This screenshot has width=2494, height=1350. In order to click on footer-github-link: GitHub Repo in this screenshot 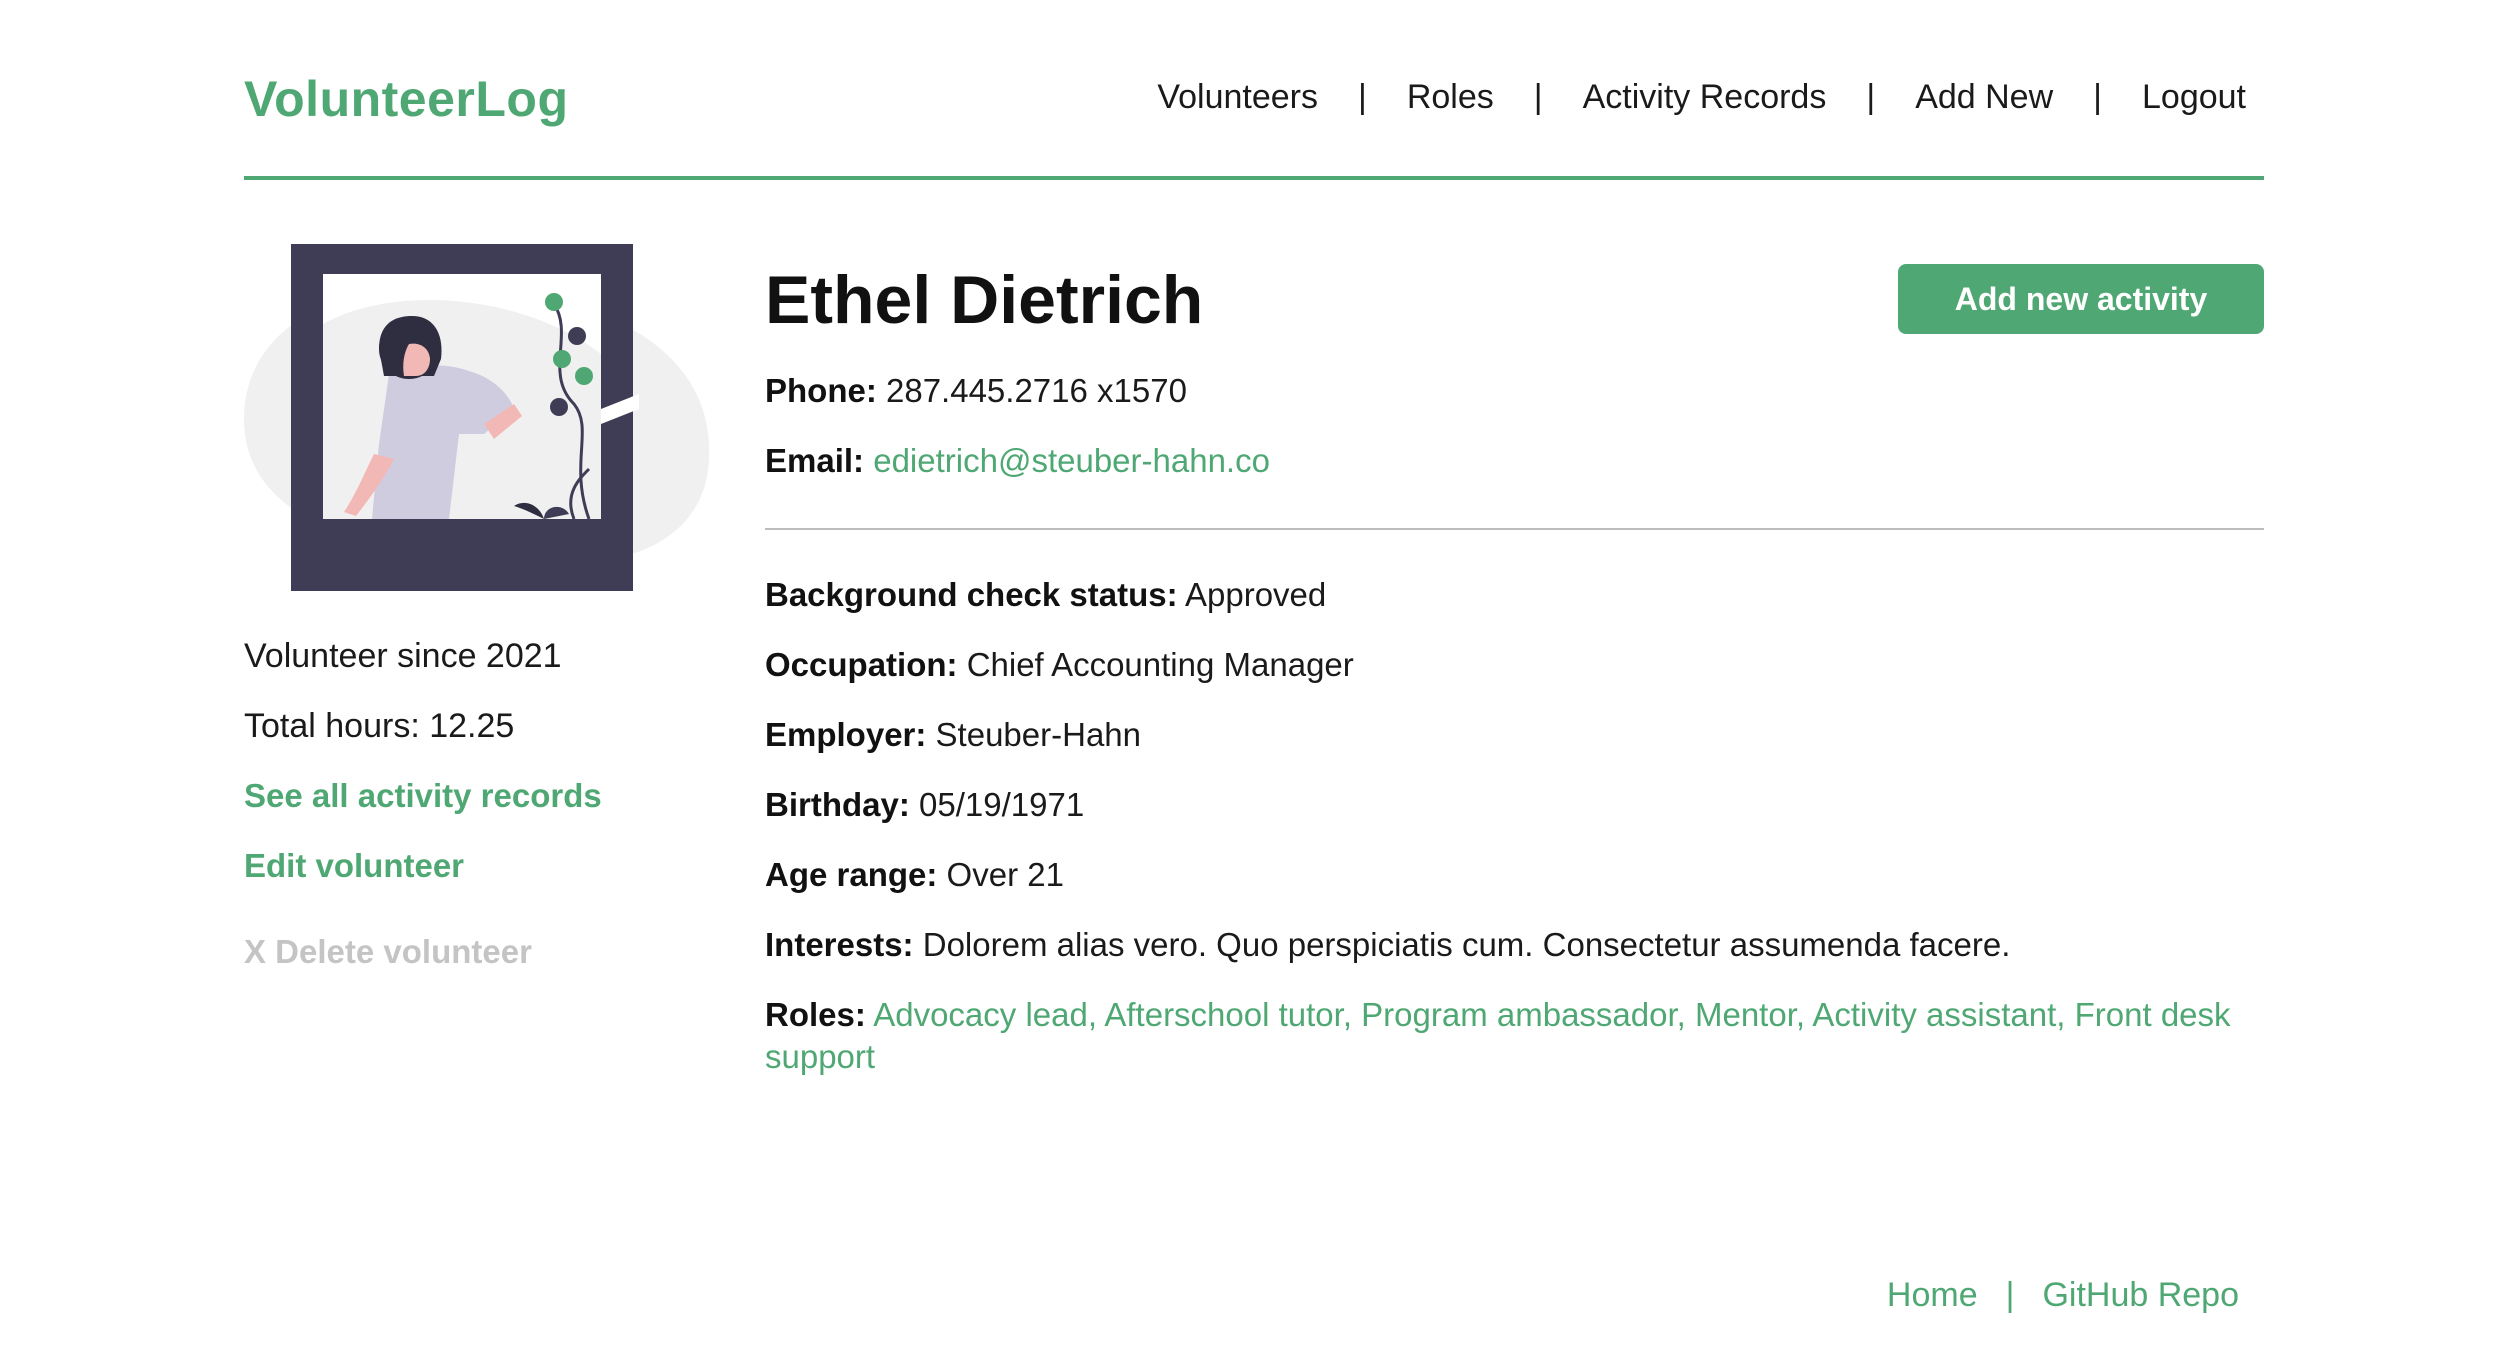, I will do `click(2140, 1295)`.